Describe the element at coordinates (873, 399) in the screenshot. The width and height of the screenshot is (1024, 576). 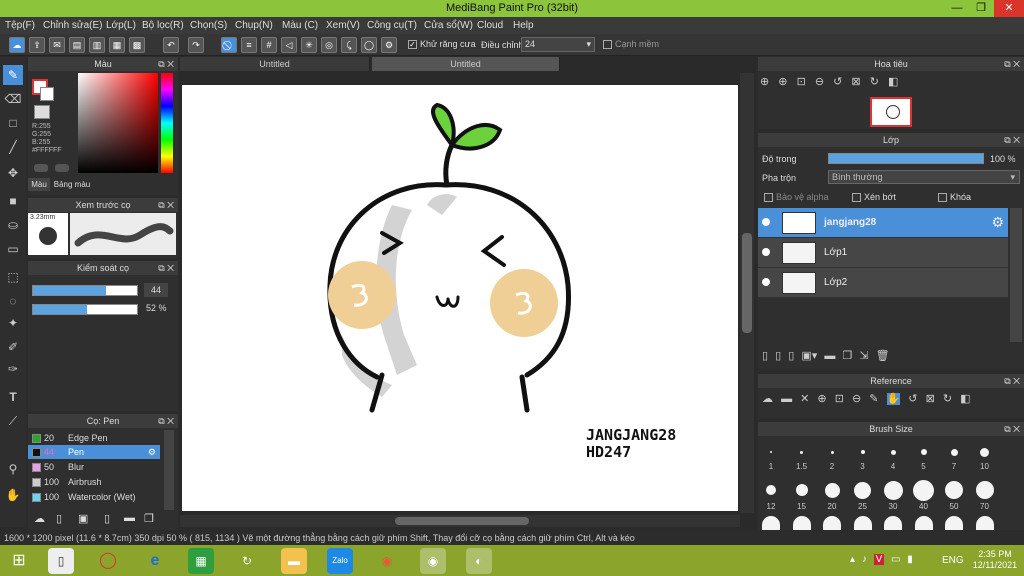
I see `eyedropper-icon: ✎` at that location.